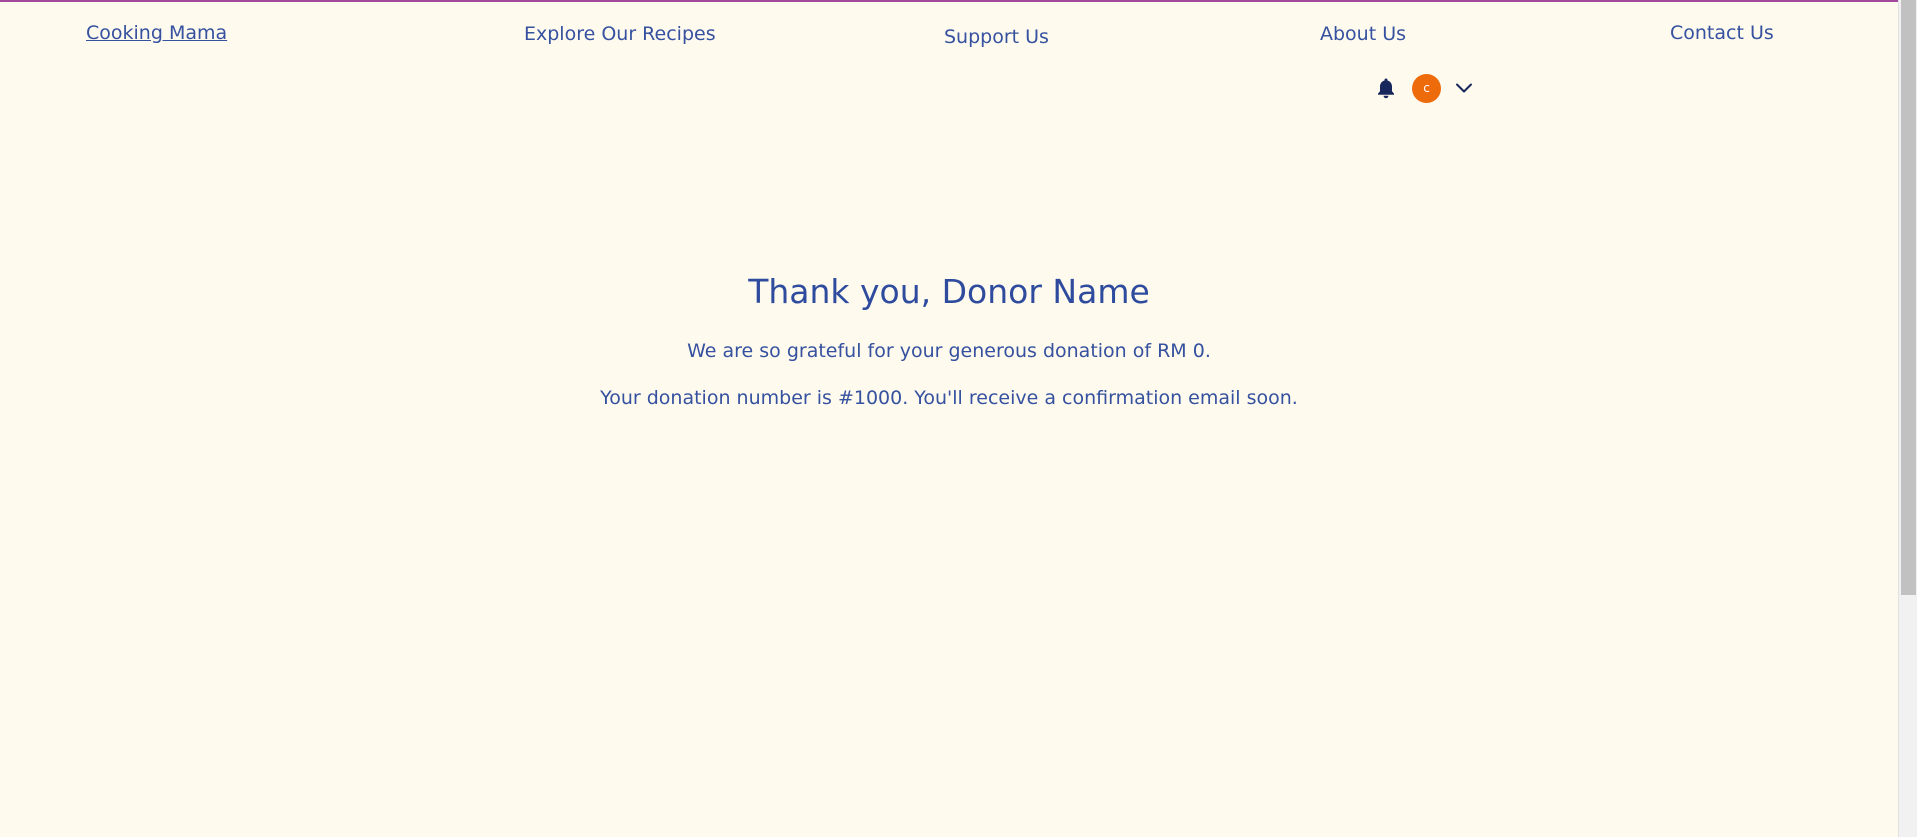 The height and width of the screenshot is (837, 1917). What do you see at coordinates (1464, 88) in the screenshot?
I see `chevron-down-icon` at bounding box center [1464, 88].